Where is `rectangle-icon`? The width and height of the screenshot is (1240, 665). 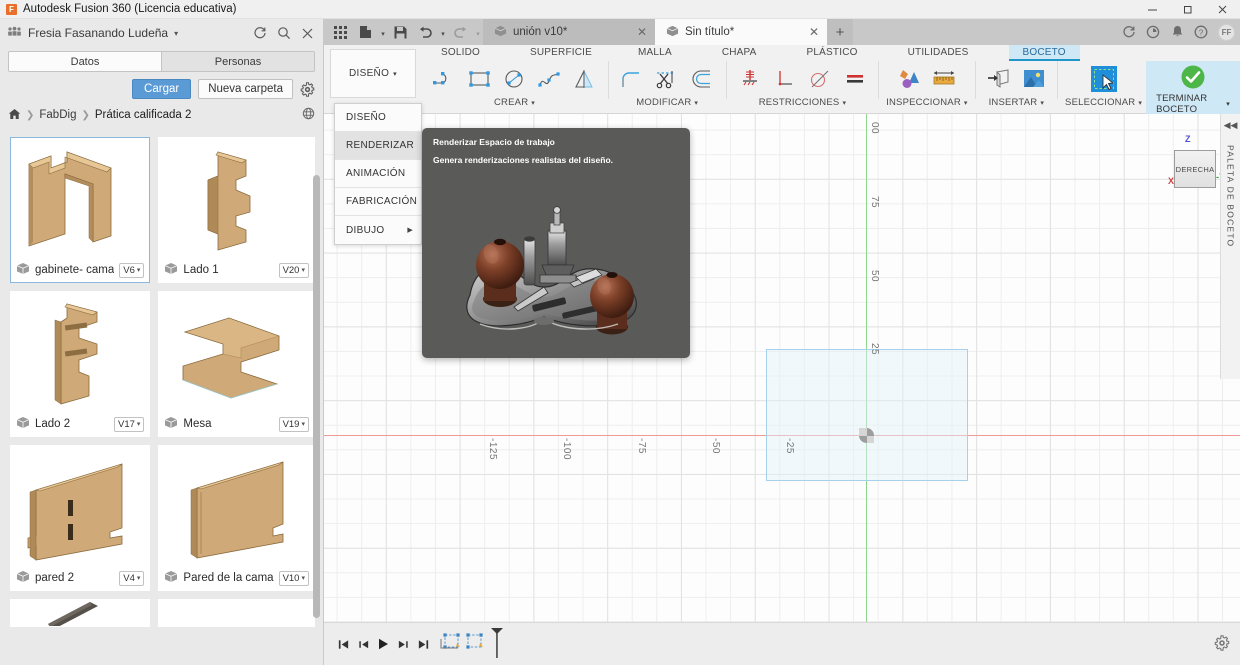
rectangle-icon is located at coordinates (479, 79).